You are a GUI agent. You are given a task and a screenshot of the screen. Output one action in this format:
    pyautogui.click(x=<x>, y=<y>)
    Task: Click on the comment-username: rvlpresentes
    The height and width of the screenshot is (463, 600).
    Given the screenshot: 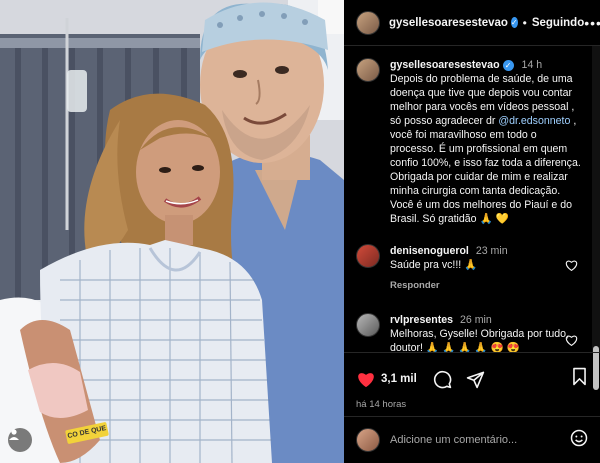 What is the action you would take?
    pyautogui.click(x=421, y=320)
    